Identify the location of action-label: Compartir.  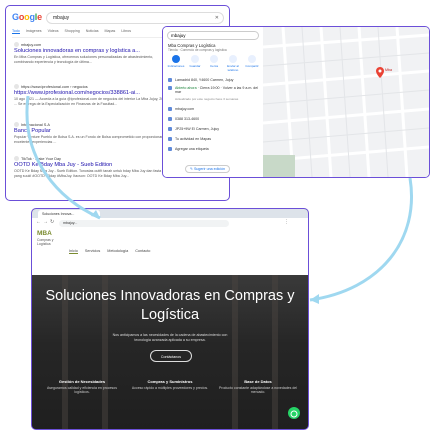
(252, 66).